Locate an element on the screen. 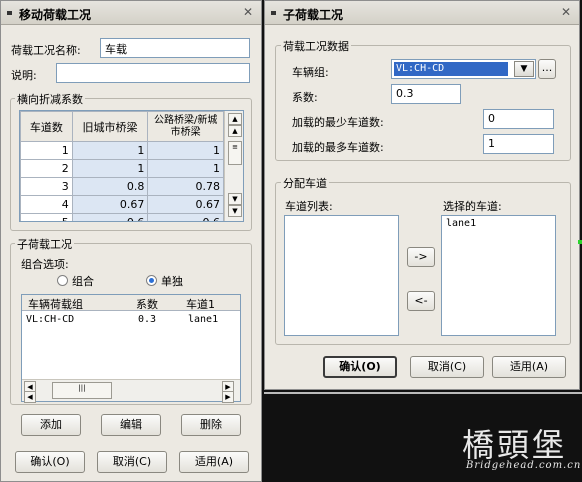 The height and width of the screenshot is (482, 582). reduction-factor-group-title: 横向折减系数 is located at coordinates (50, 99).